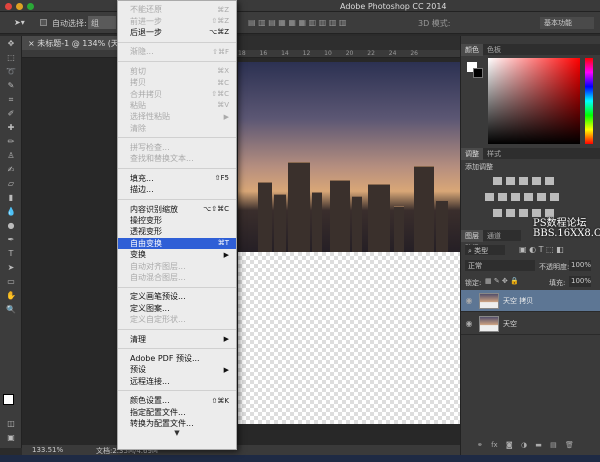 Image resolution: width=600 pixels, height=462 pixels. What do you see at coordinates (177, 208) in the screenshot?
I see `menu-item: 内容识别缩放 ⌥⇧⌘C` at bounding box center [177, 208].